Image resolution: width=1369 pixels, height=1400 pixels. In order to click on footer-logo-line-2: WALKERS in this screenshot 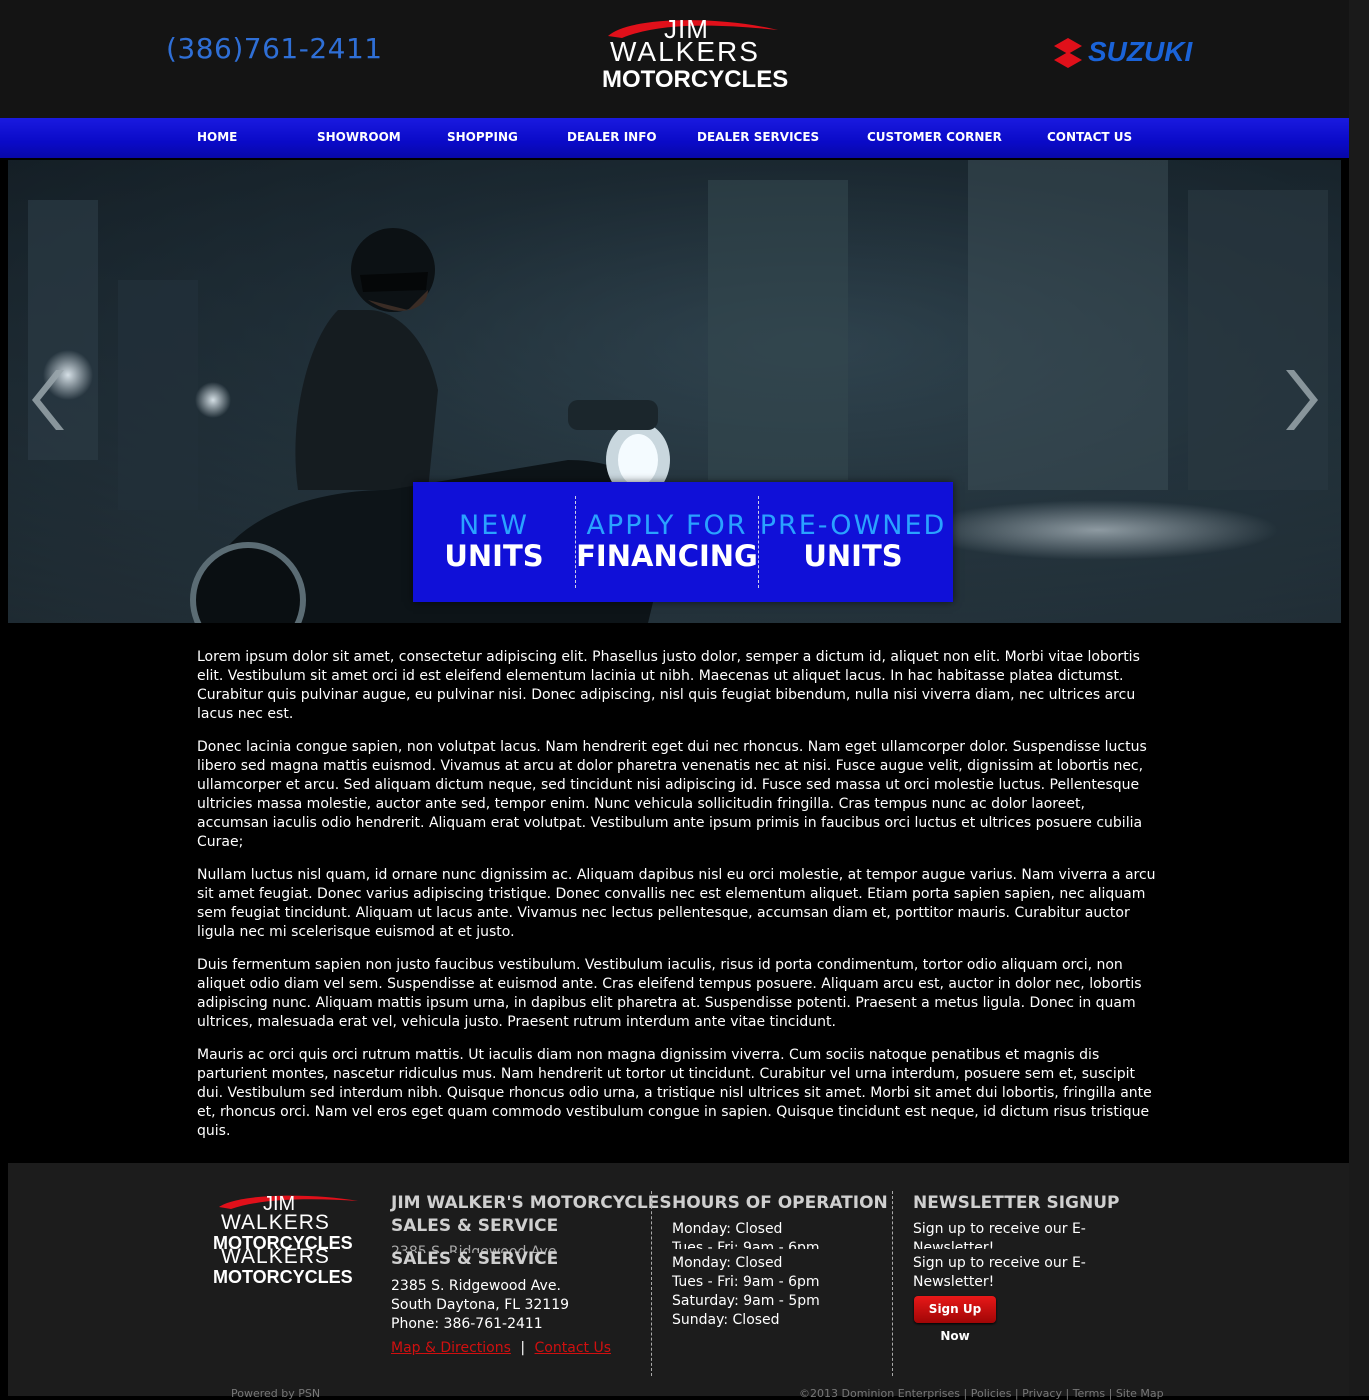, I will do `click(275, 1222)`.